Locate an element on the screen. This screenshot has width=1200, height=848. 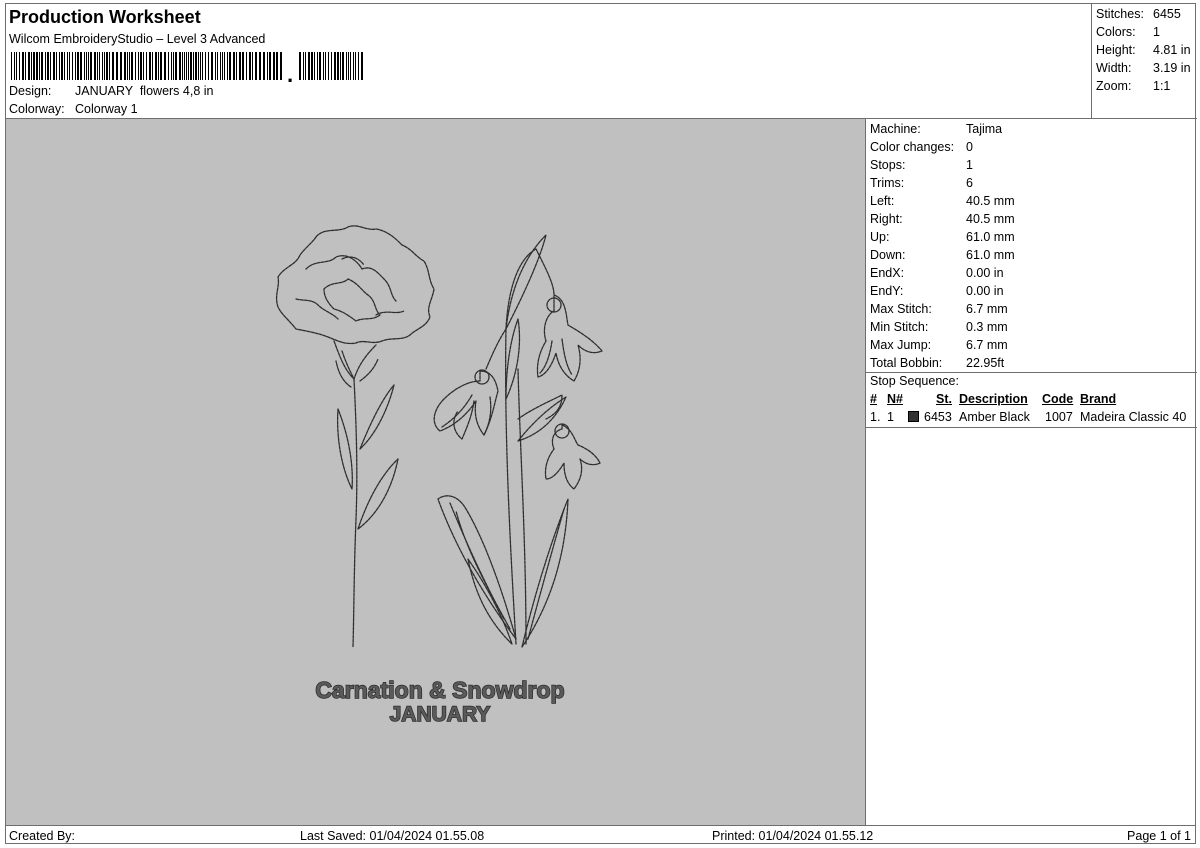
row-brand: Madeira Classic 40 is located at coordinates (1133, 417).